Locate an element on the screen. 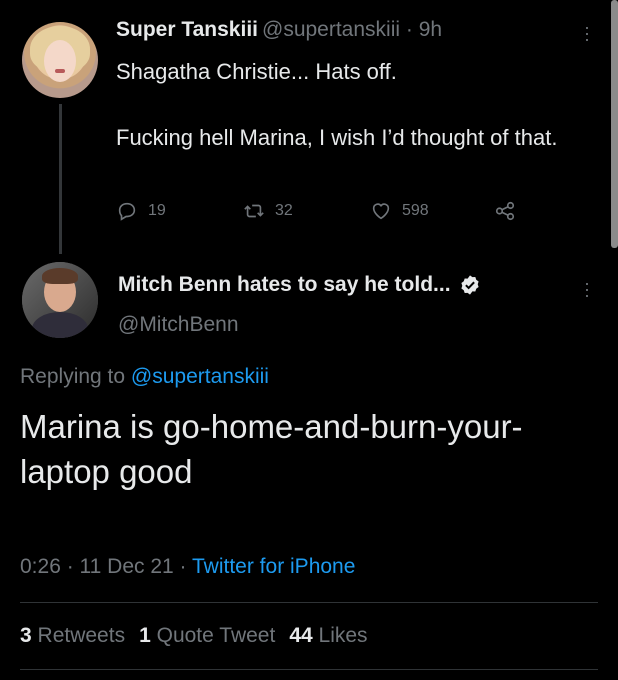 This screenshot has width=618, height=680. mention-link: @supertanskiii is located at coordinates (200, 376).